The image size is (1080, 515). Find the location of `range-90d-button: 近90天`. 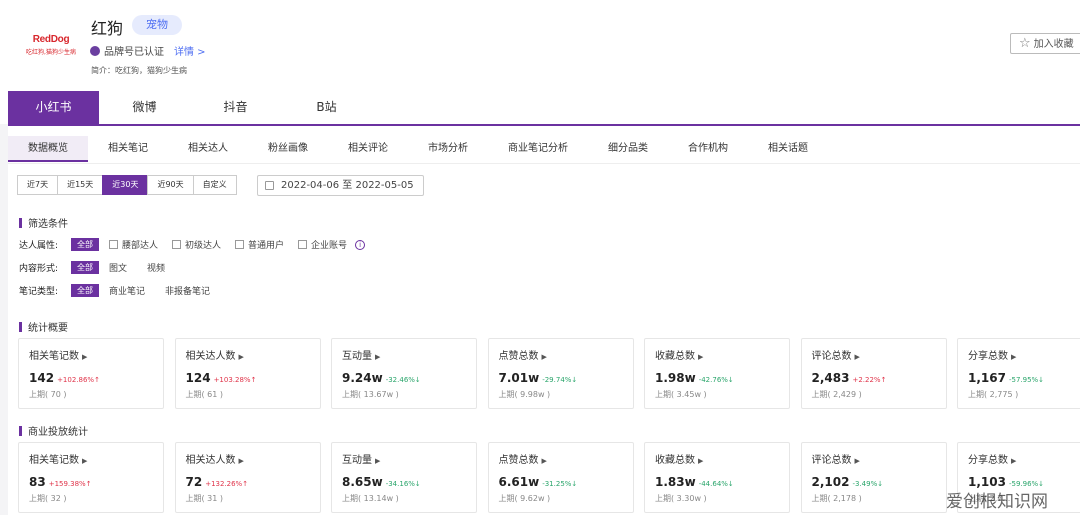

range-90d-button: 近90天 is located at coordinates (170, 185).